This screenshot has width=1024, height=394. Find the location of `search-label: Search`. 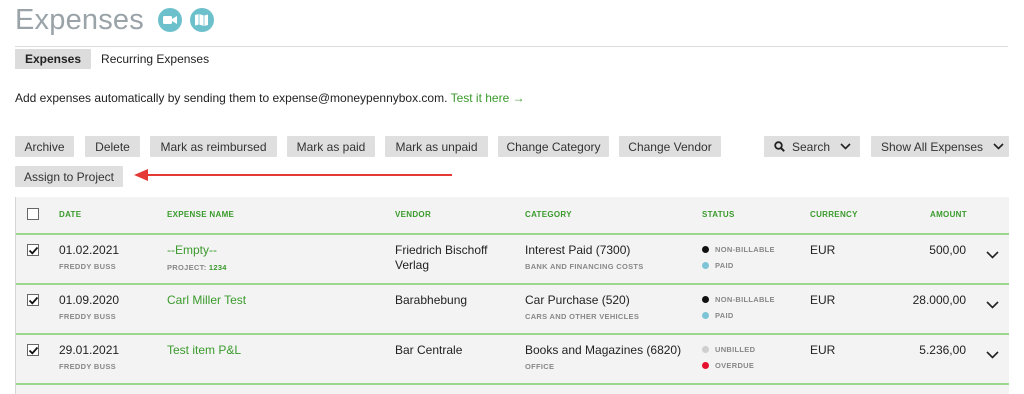

search-label: Search is located at coordinates (811, 146).